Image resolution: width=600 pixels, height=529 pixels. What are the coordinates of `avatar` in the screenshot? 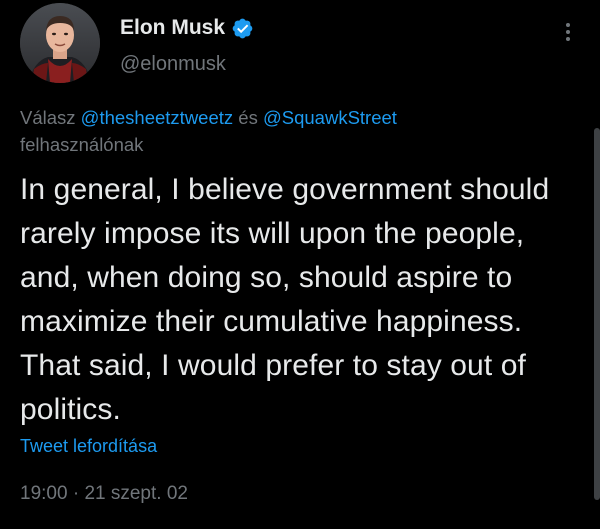 It's located at (60, 43).